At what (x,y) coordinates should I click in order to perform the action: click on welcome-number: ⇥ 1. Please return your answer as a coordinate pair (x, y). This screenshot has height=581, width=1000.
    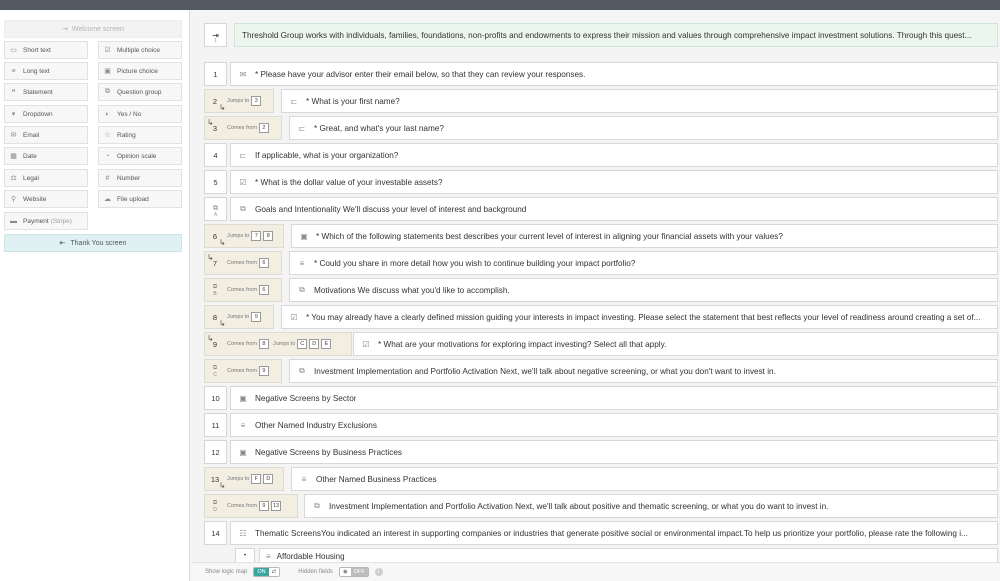
    Looking at the image, I should click on (215, 35).